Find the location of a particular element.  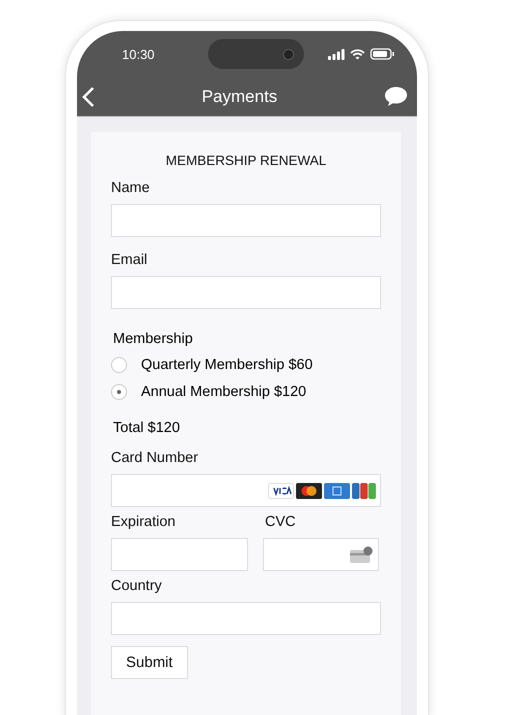

section-label: Membership is located at coordinates (153, 339).